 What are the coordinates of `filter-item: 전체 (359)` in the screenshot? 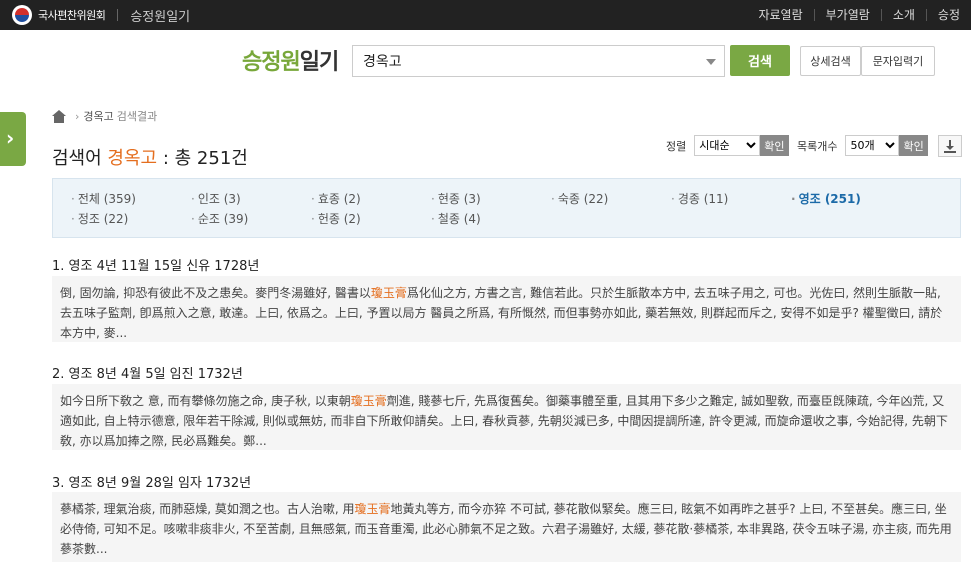 It's located at (103, 198).